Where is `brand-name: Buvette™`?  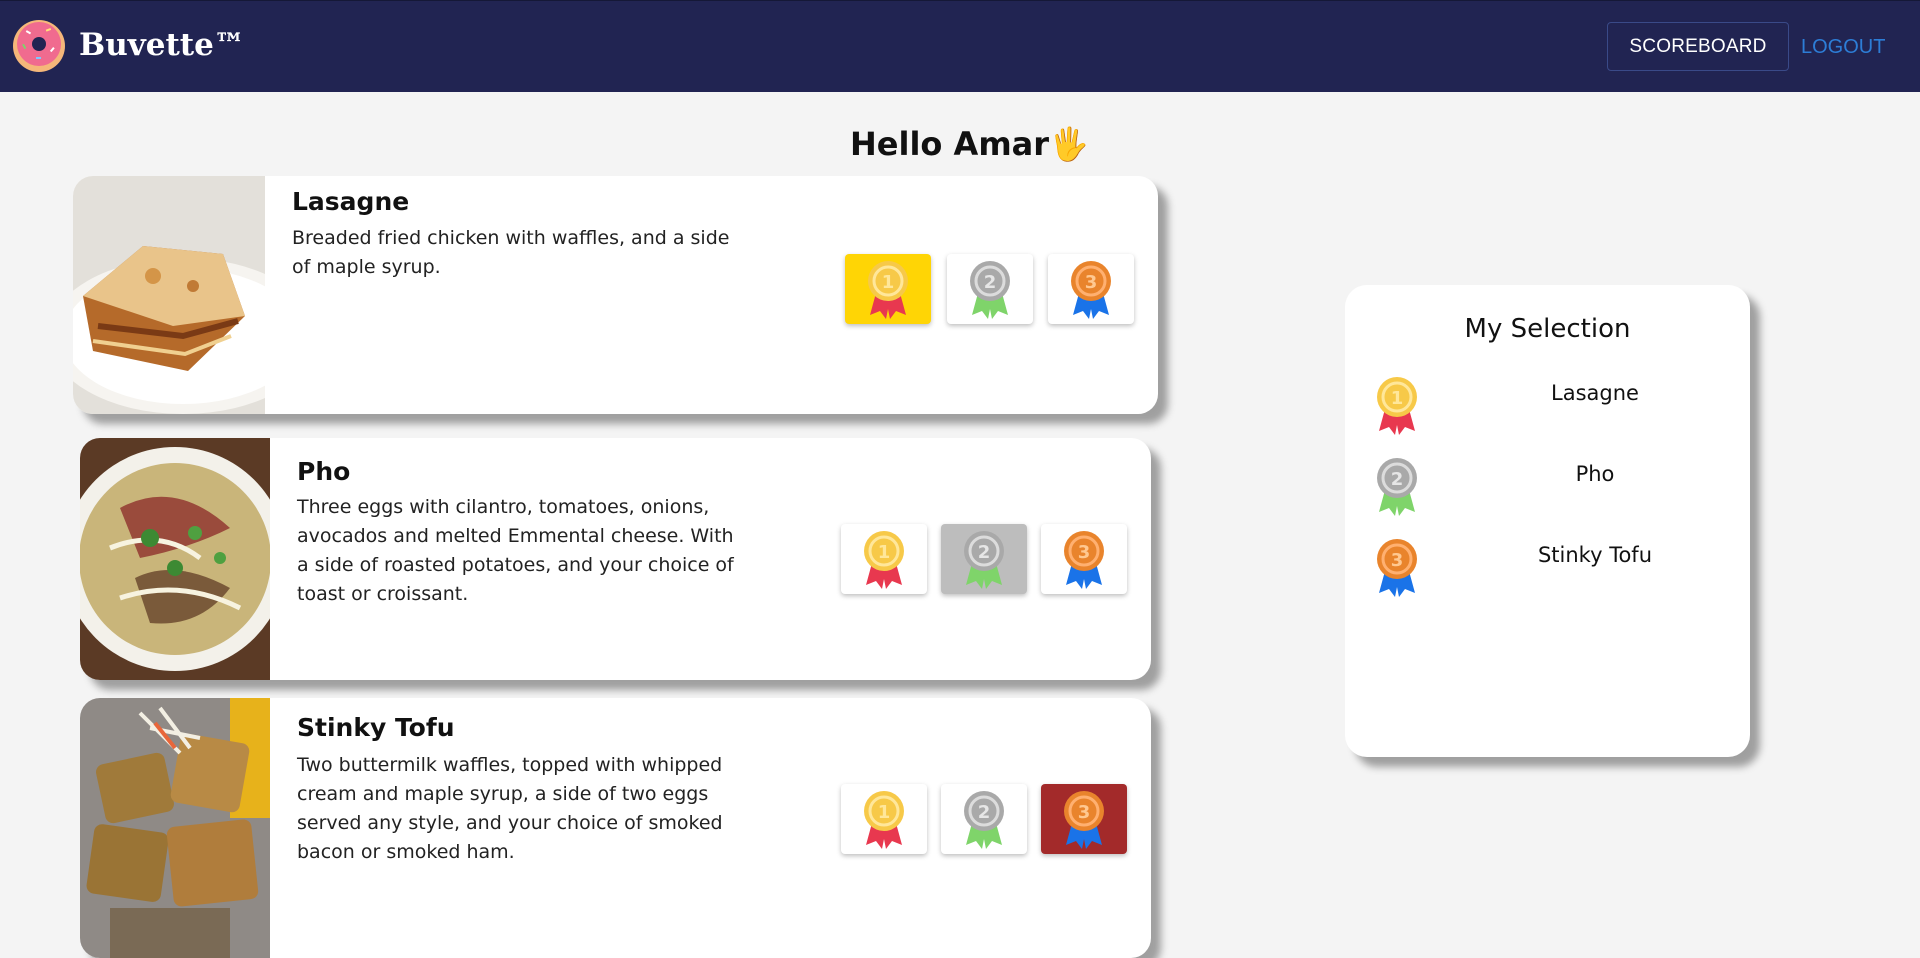 brand-name: Buvette™ is located at coordinates (162, 45).